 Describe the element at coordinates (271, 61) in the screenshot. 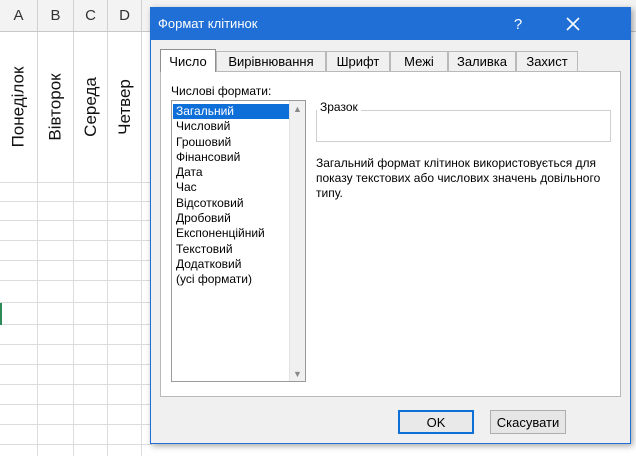

I see `tab-alignment: Вирівнювання` at that location.